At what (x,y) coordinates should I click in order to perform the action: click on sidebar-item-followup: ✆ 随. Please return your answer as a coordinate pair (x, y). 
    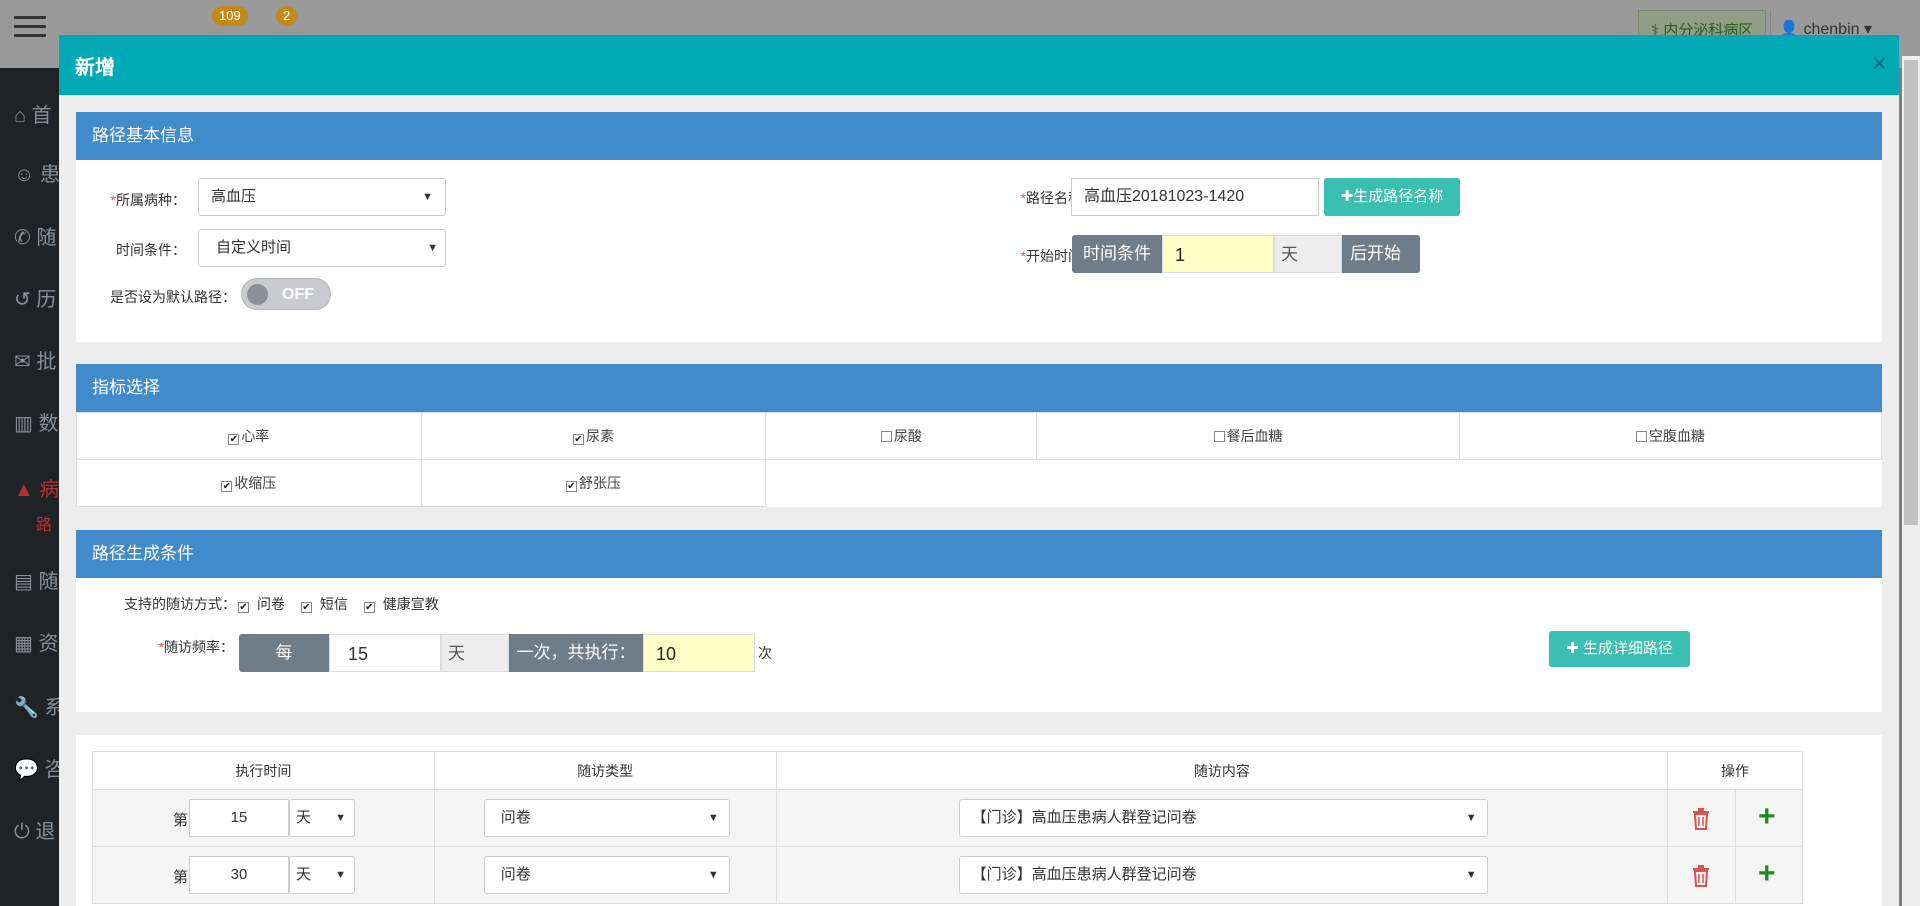
    Looking at the image, I should click on (36, 238).